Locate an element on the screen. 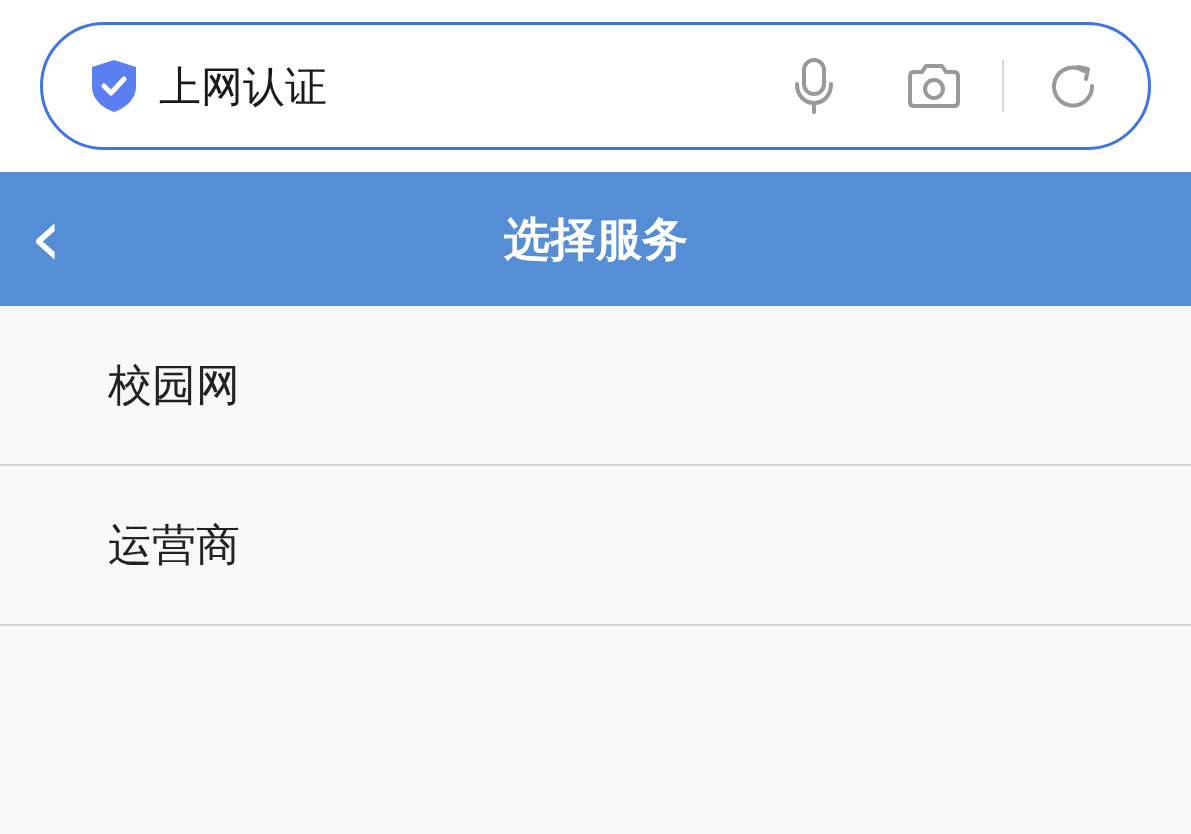 The width and height of the screenshot is (1191, 834). shield-check-icon is located at coordinates (114, 86).